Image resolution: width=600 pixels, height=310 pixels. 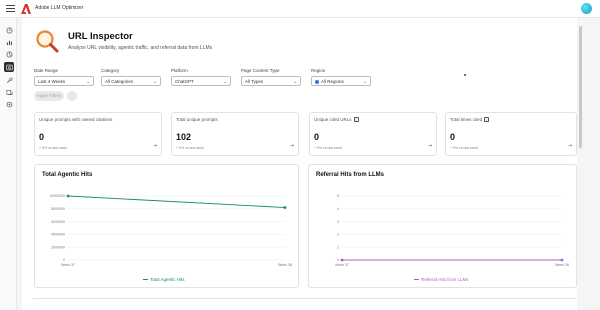 I want to click on apply-filters-button: Apply Filters, so click(x=49, y=96).